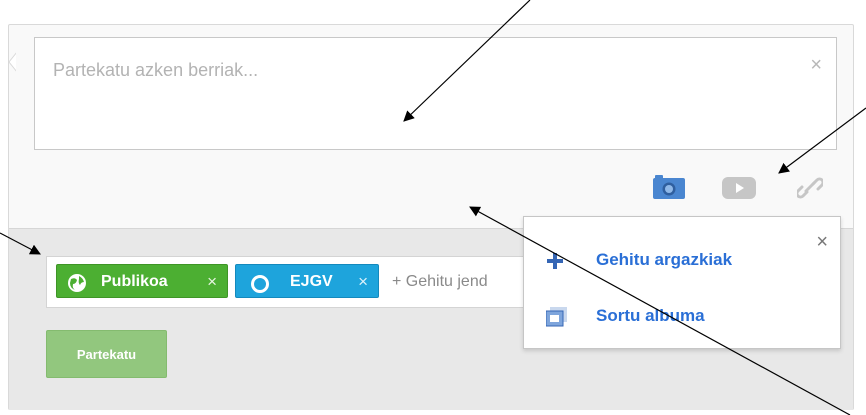 The width and height of the screenshot is (866, 415). What do you see at coordinates (106, 354) in the screenshot?
I see `share-button: Partekatu` at bounding box center [106, 354].